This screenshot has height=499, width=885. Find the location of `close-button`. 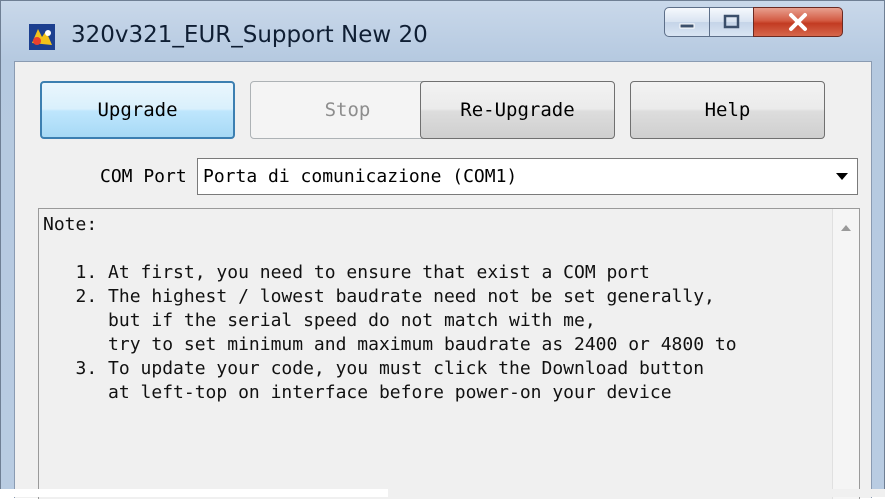

close-button is located at coordinates (798, 22).